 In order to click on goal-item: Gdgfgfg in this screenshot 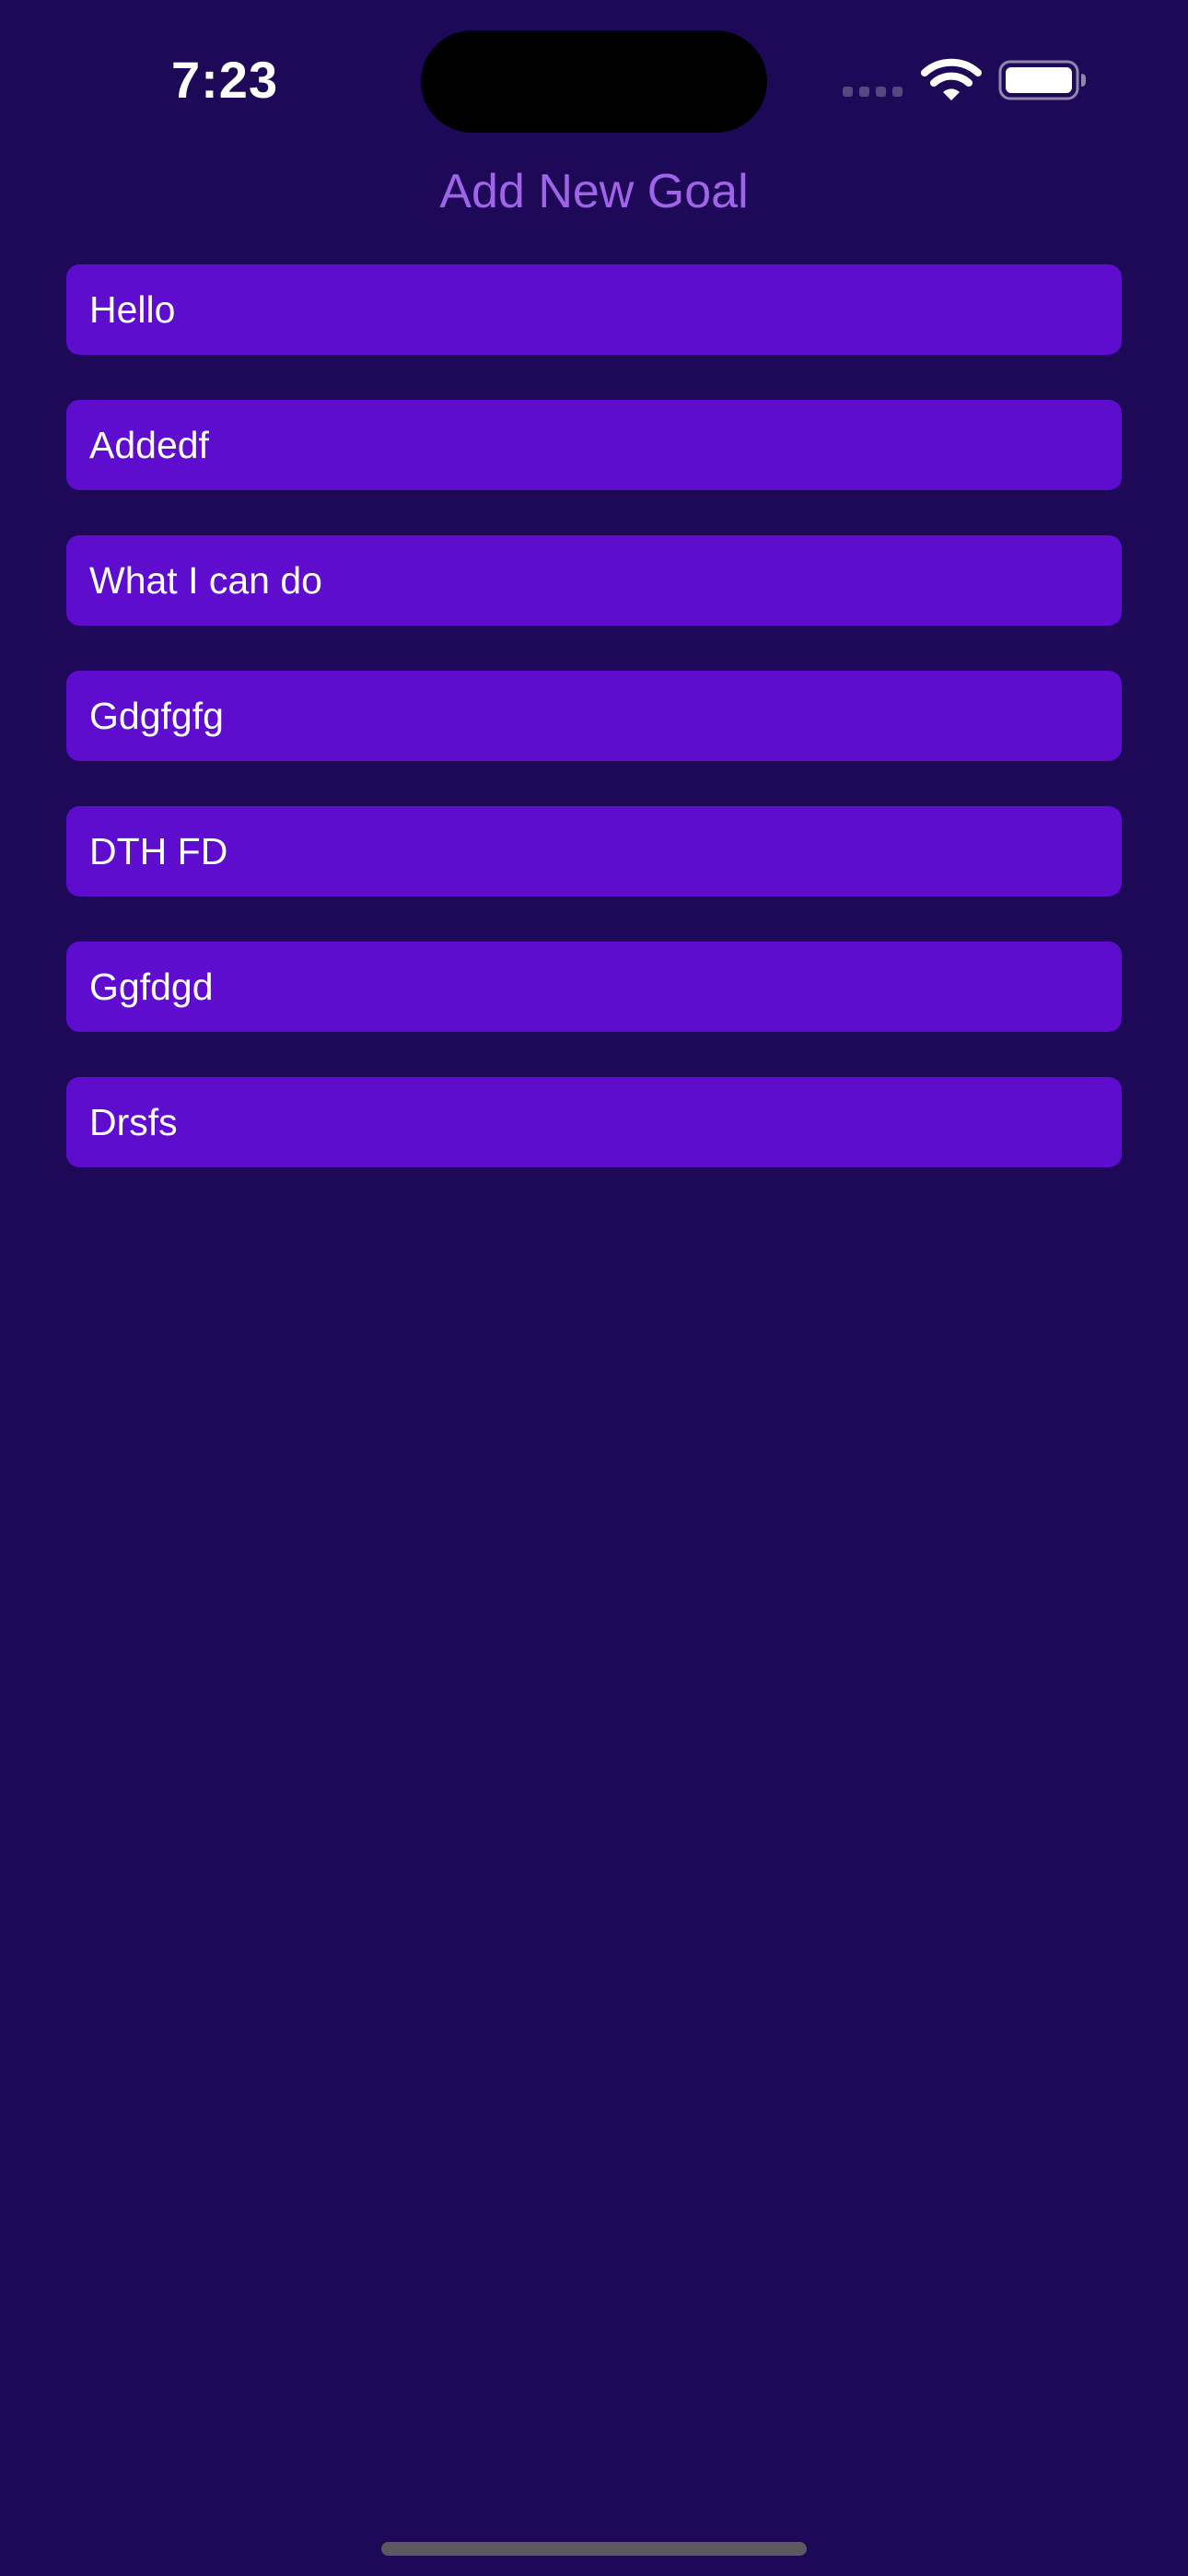, I will do `click(594, 716)`.